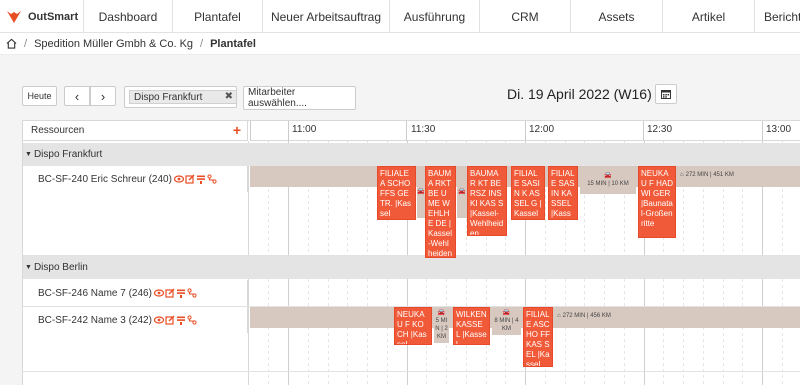 Image resolution: width=800 pixels, height=385 pixels. I want to click on calendar-icon, so click(666, 94).